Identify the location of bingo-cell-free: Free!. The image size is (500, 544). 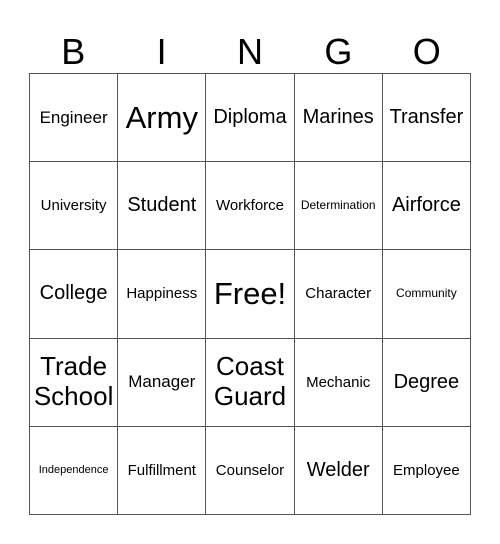
(250, 294).